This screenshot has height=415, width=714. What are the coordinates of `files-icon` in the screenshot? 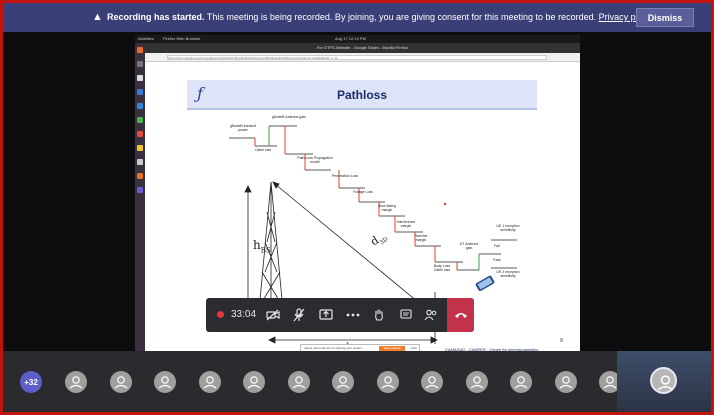 It's located at (140, 64).